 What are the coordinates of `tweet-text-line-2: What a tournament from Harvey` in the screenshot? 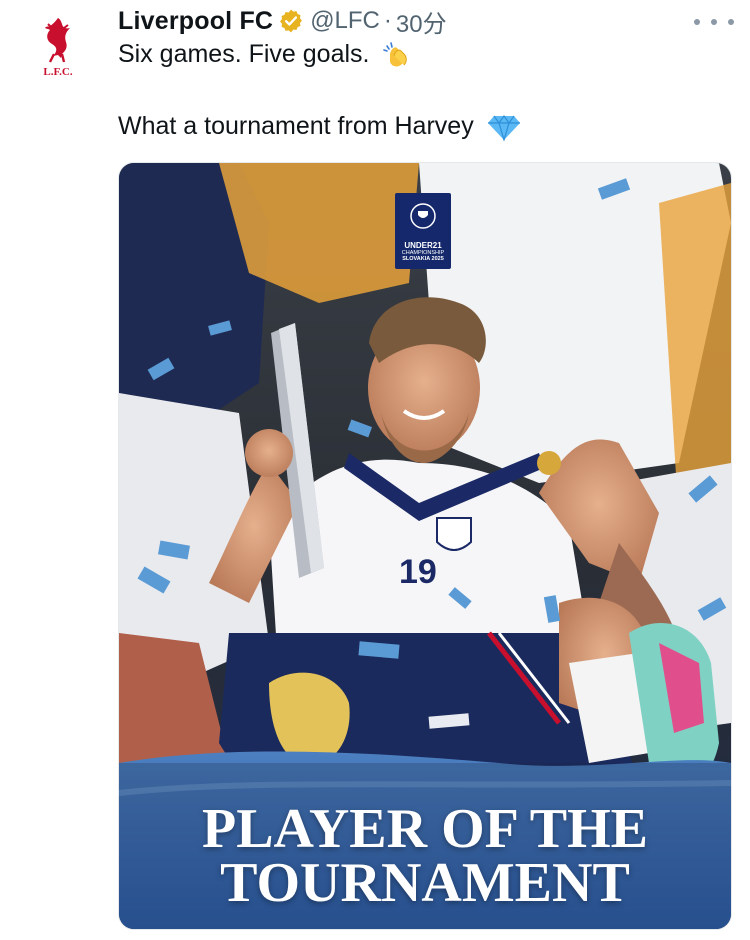 It's located at (319, 127).